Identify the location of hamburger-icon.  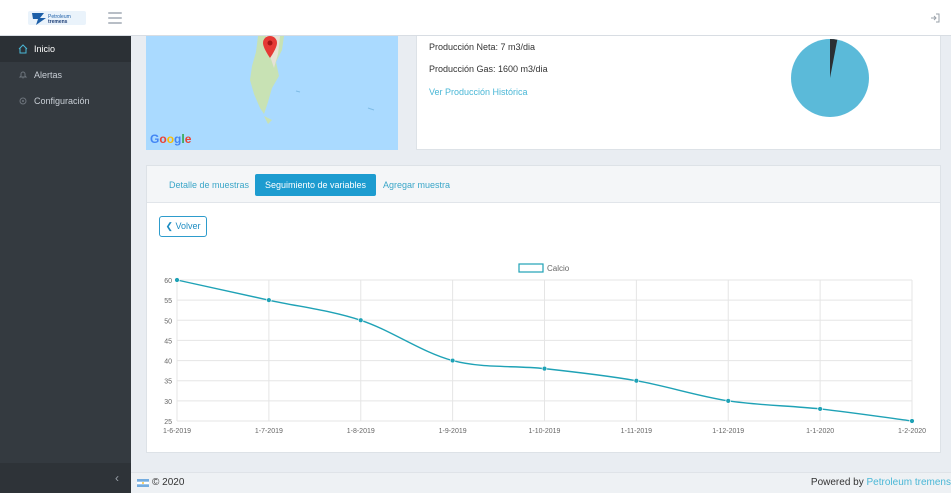
(115, 18).